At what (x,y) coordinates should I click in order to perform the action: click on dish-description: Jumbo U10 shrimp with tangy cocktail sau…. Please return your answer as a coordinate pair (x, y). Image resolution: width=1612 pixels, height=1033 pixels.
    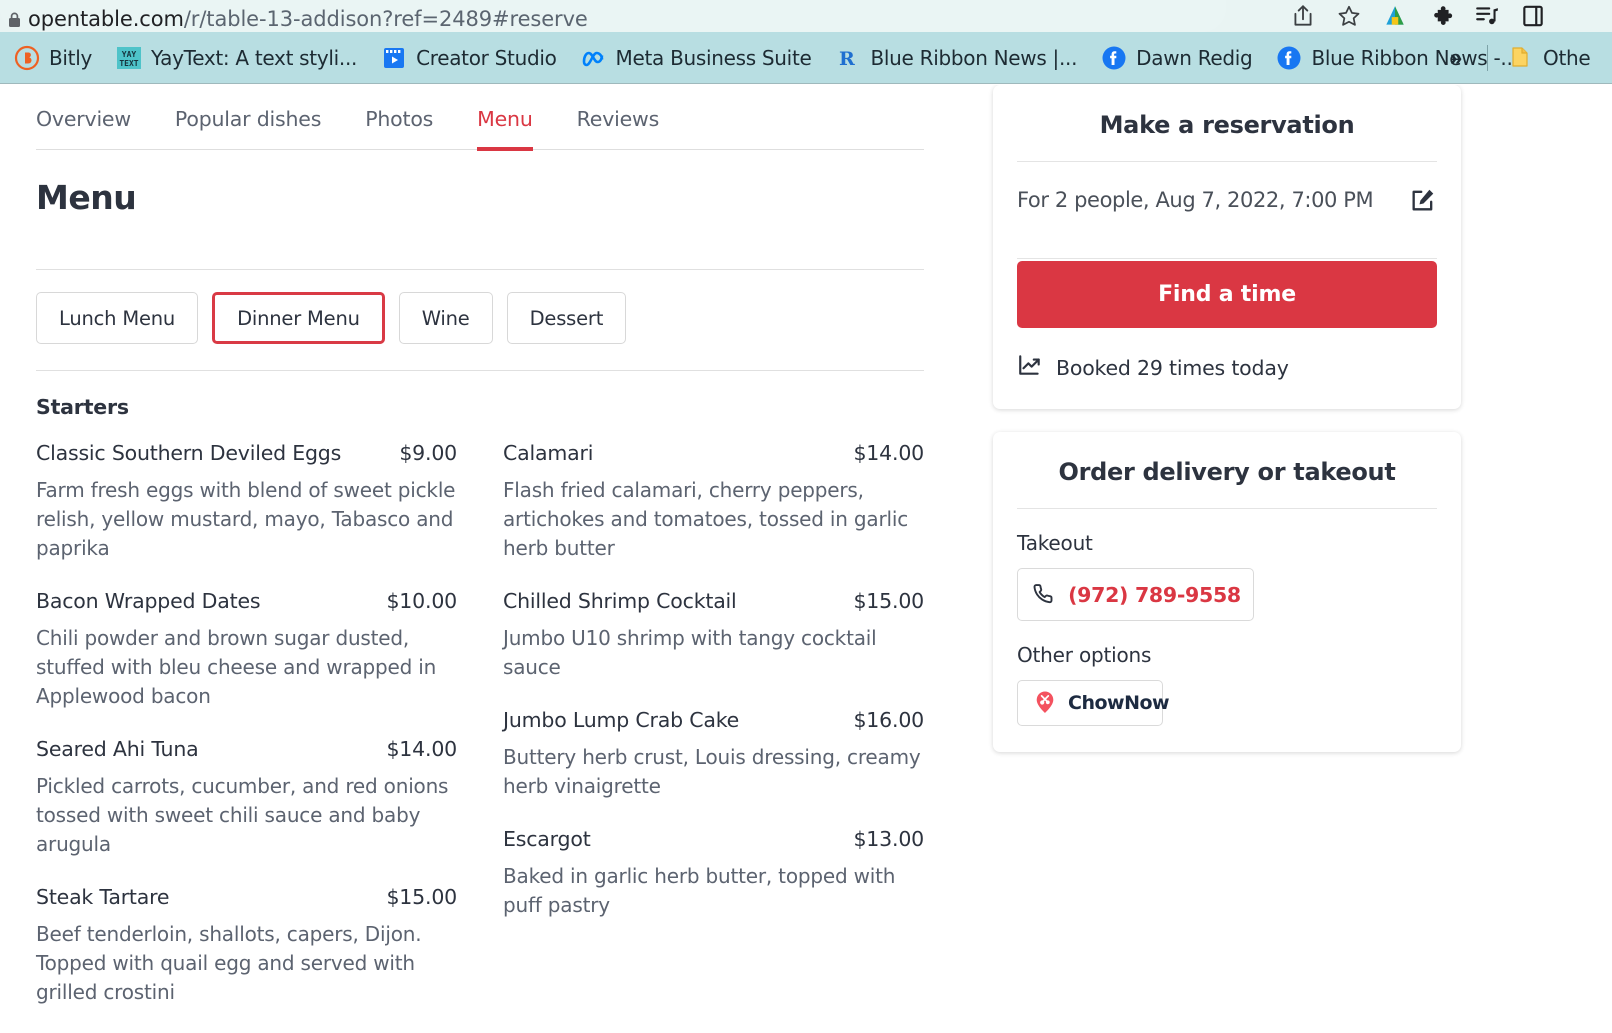
    Looking at the image, I should click on (690, 652).